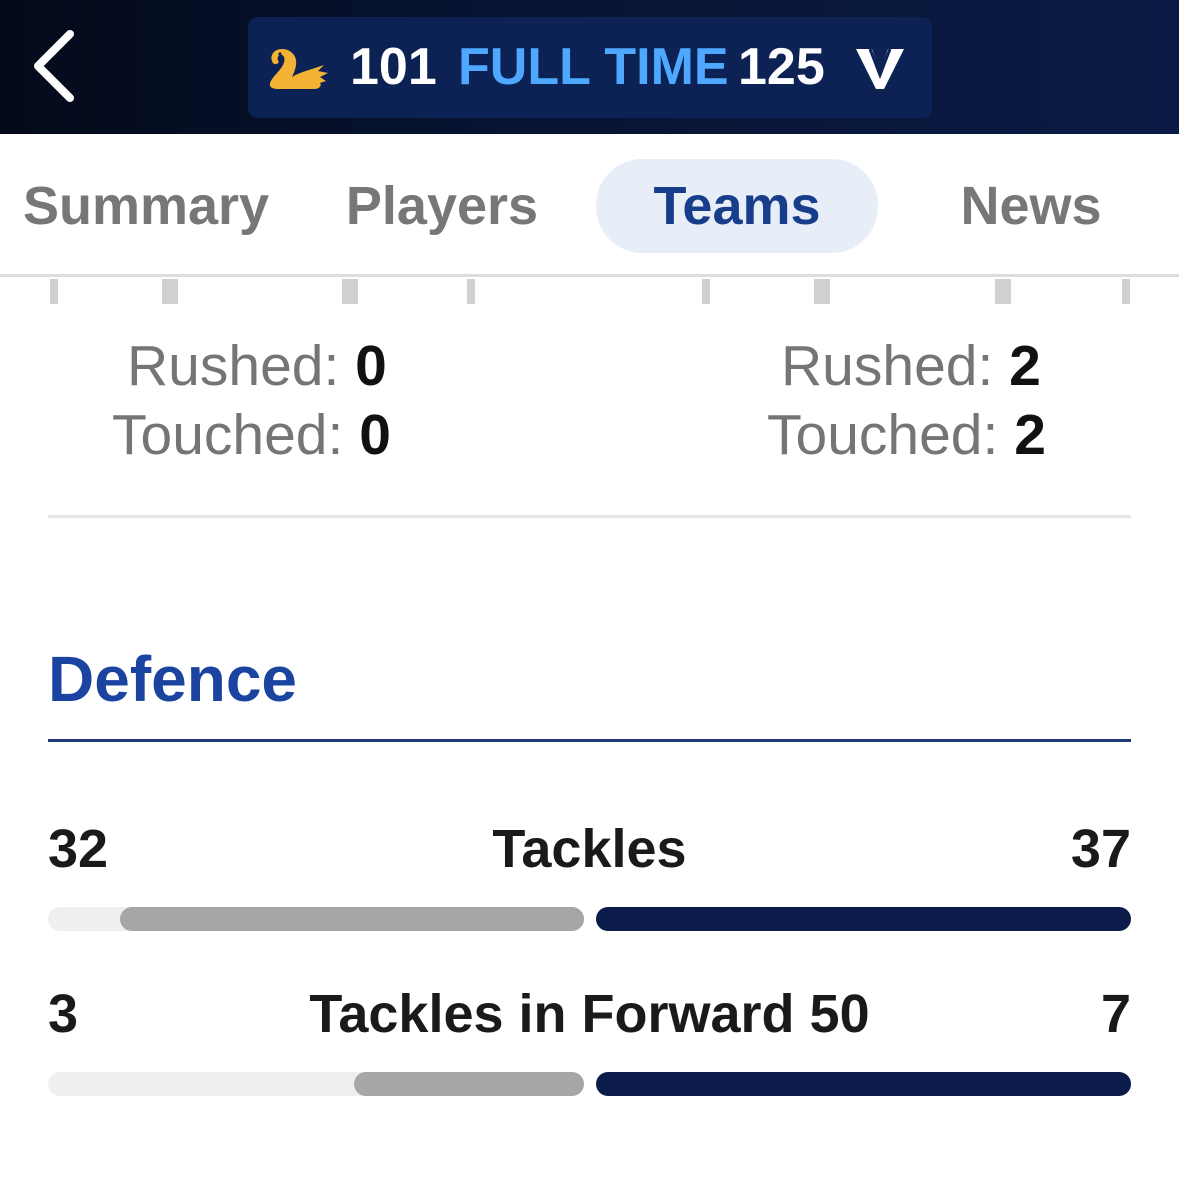 The image size is (1179, 1196). Describe the element at coordinates (880, 68) in the screenshot. I see `v-logo-icon` at that location.